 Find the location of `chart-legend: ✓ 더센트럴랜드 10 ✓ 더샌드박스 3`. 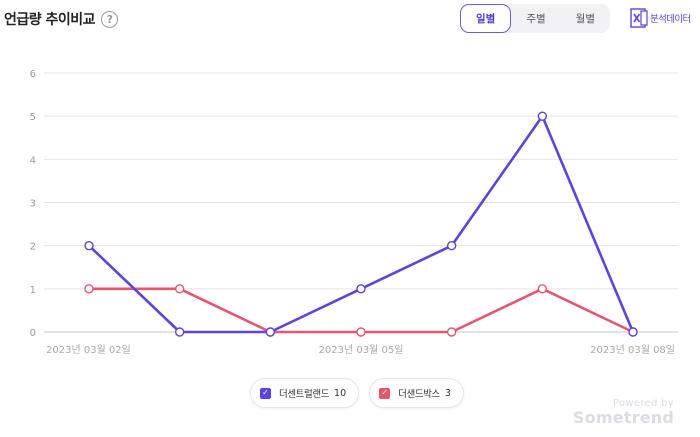

chart-legend: ✓ 더센트럴랜드 10 ✓ 더샌드박스 3 is located at coordinates (357, 393).